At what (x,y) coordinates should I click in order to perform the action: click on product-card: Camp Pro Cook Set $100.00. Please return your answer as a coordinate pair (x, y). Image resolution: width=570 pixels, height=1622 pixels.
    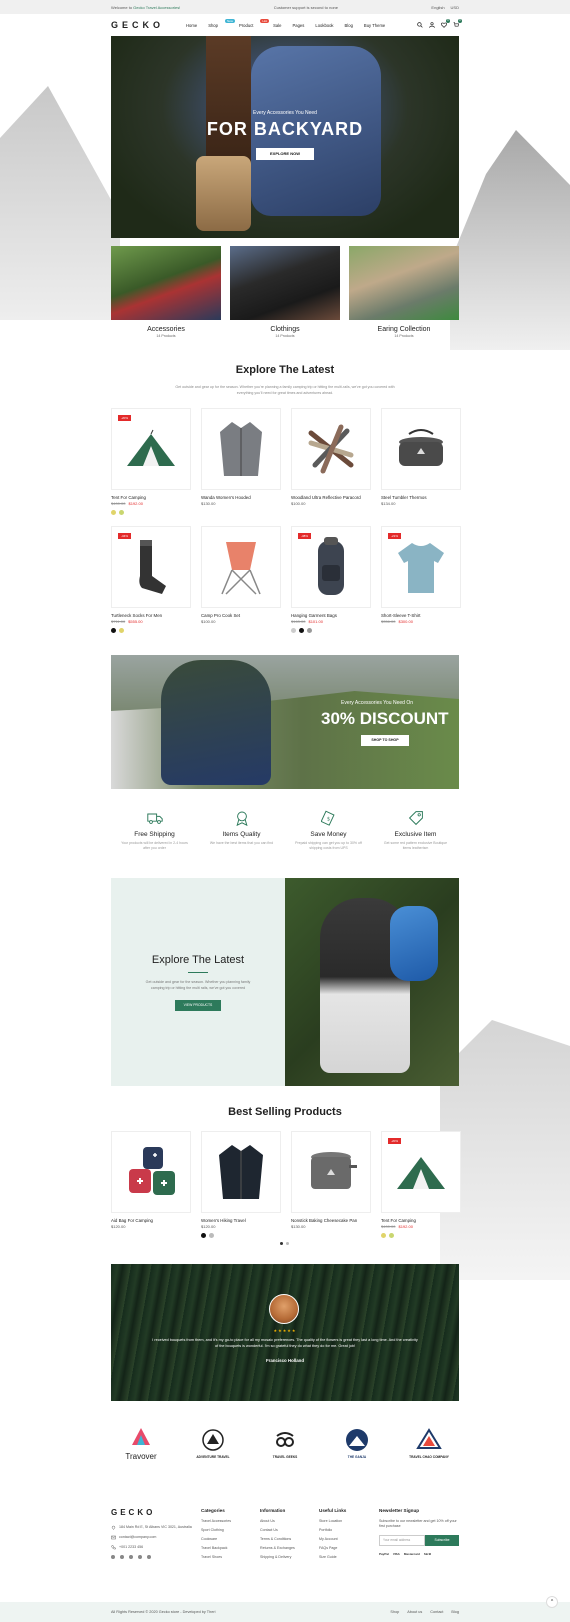
    Looking at the image, I should click on (241, 579).